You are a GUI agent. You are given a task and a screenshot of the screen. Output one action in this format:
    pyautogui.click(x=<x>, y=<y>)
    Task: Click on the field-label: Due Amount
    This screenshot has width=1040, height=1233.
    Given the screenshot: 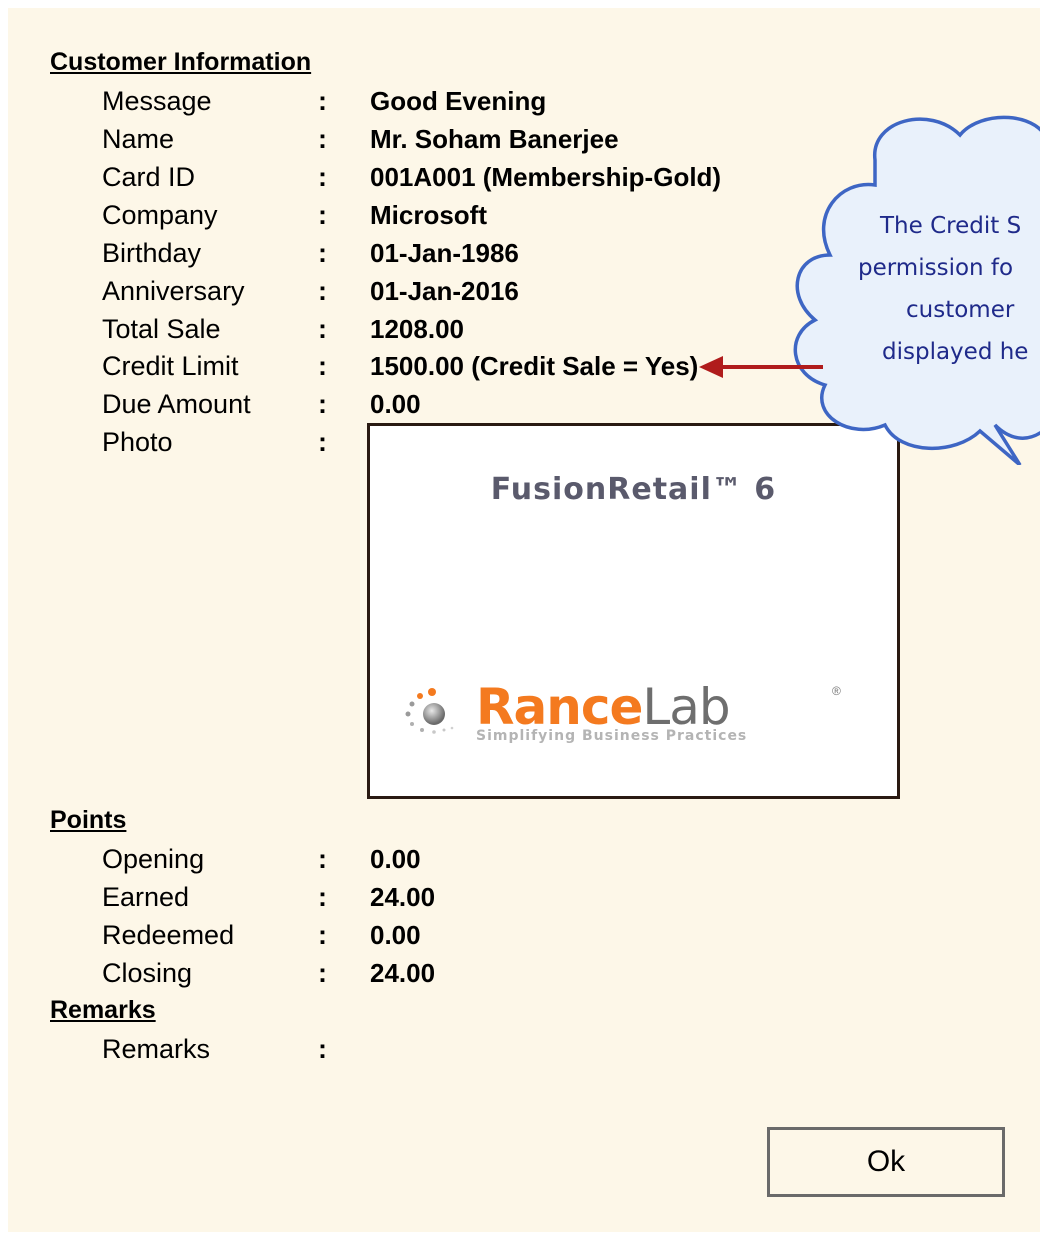 What is the action you would take?
    pyautogui.click(x=176, y=404)
    